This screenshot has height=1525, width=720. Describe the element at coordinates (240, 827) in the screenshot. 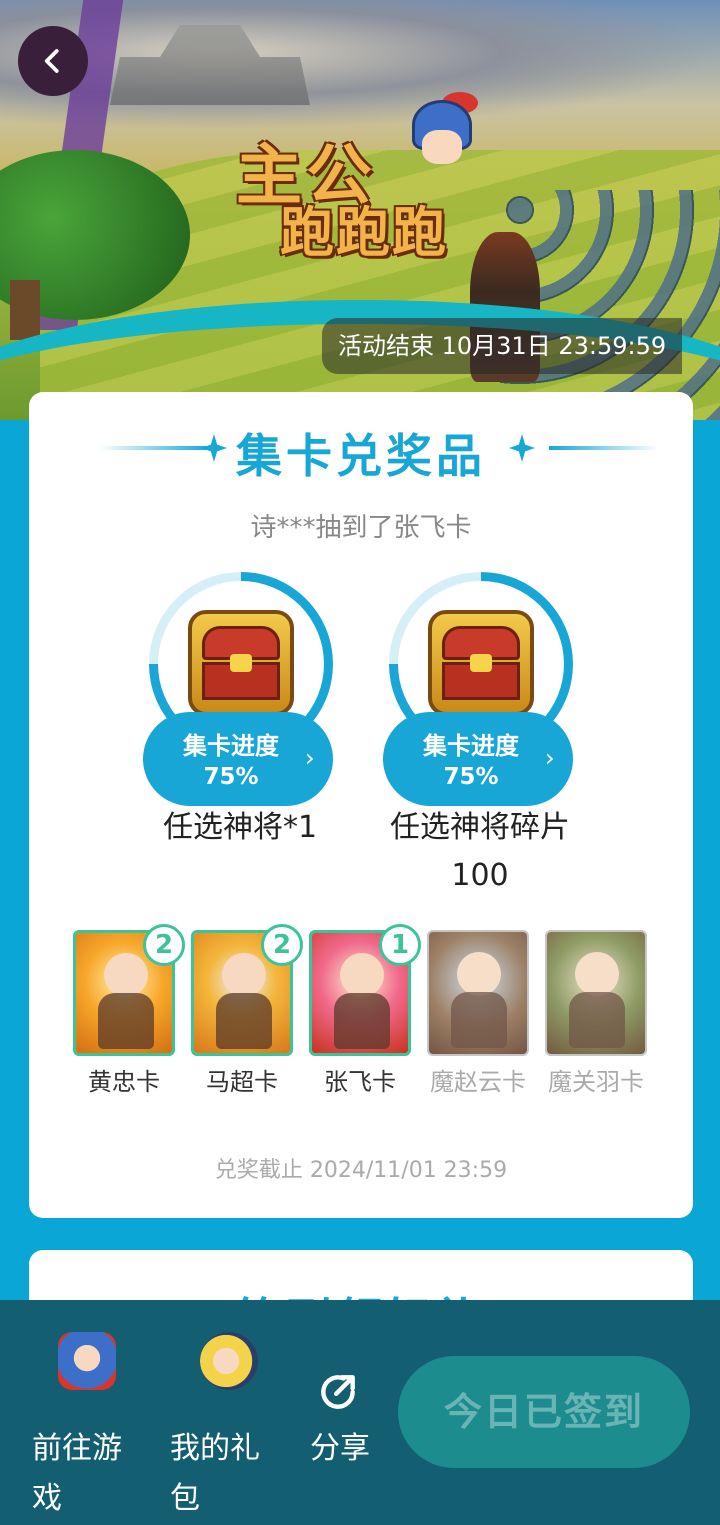

I see `prize-name: 任选神将*1` at that location.